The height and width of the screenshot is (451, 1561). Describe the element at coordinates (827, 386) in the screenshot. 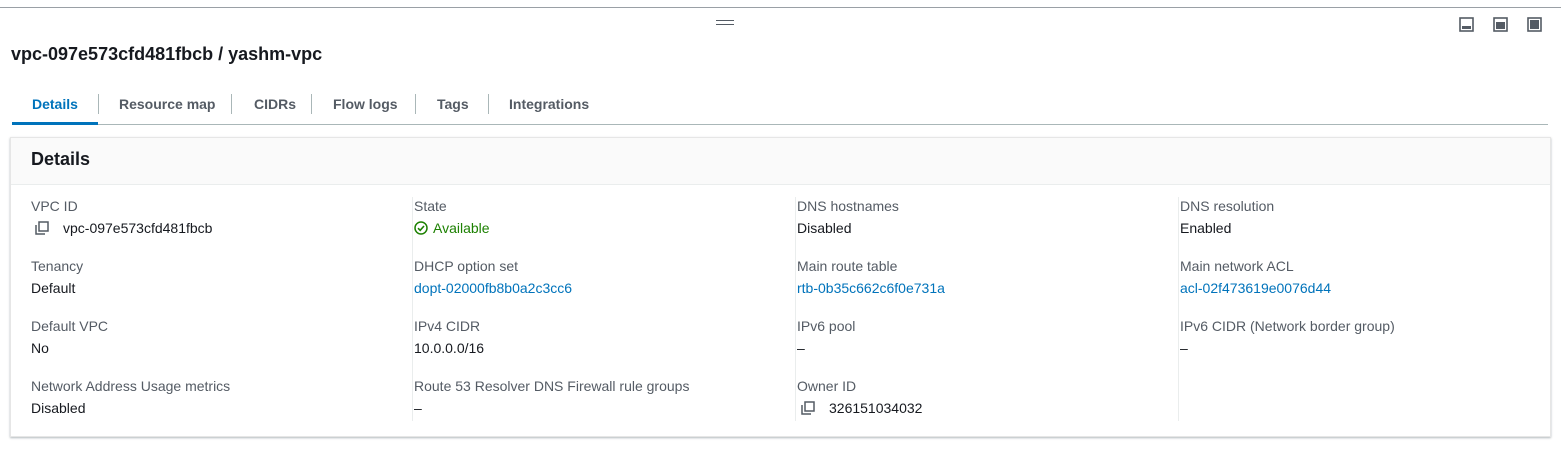

I see `field-label: Owner ID` at that location.